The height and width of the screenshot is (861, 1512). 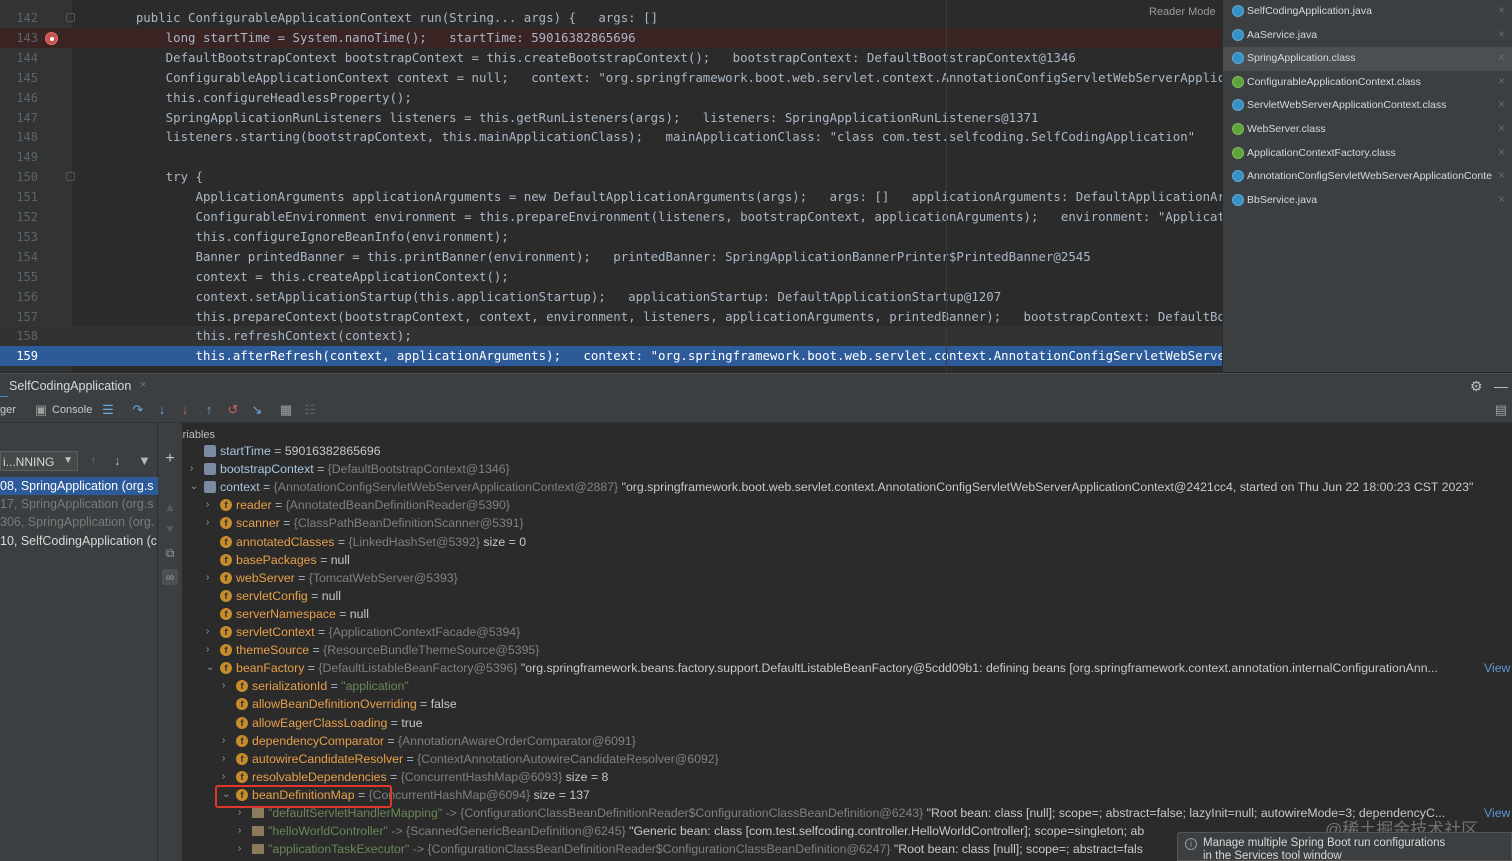 I want to click on breakpoint-icon, so click(x=51, y=38).